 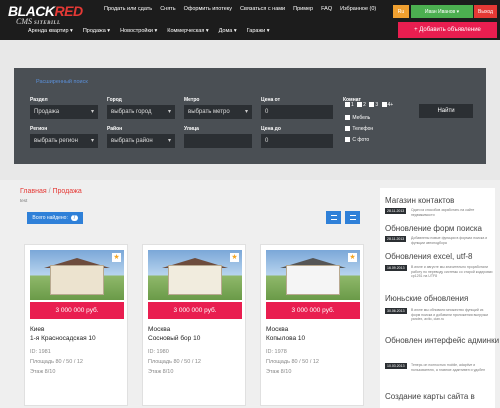 I want to click on top-link-example: Пример, so click(x=307, y=12).